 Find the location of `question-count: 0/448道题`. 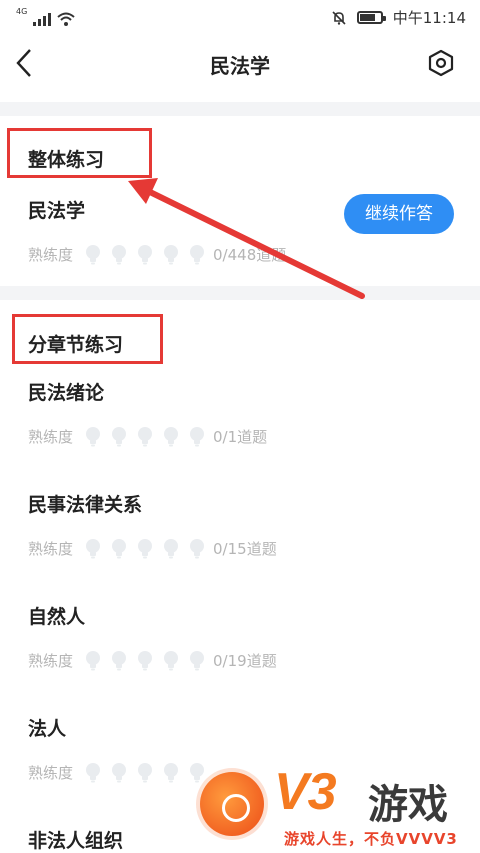

question-count: 0/448道题 is located at coordinates (250, 255).